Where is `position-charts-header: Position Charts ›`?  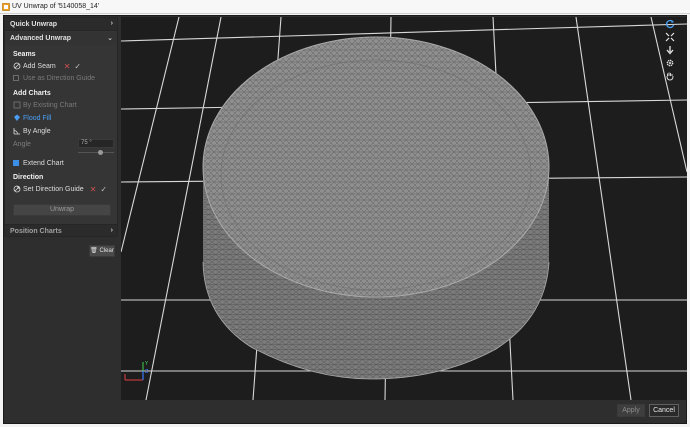 position-charts-header: Position Charts › is located at coordinates (61, 230).